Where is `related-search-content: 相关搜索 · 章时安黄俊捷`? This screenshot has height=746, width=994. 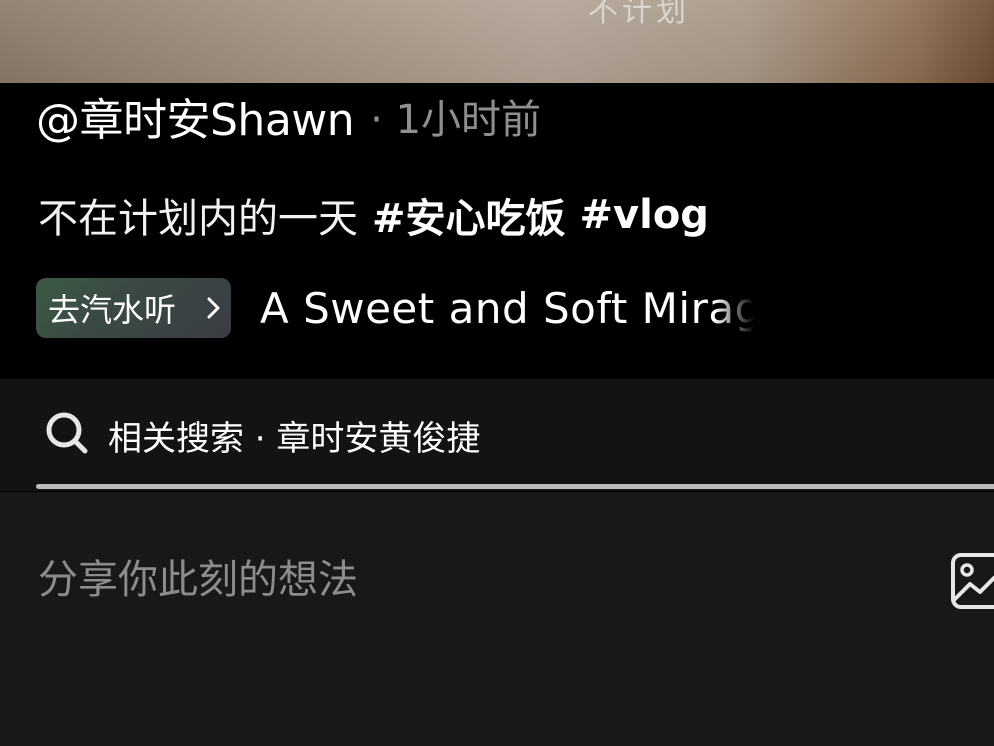 related-search-content: 相关搜索 · 章时安黄俊捷 is located at coordinates (262, 435).